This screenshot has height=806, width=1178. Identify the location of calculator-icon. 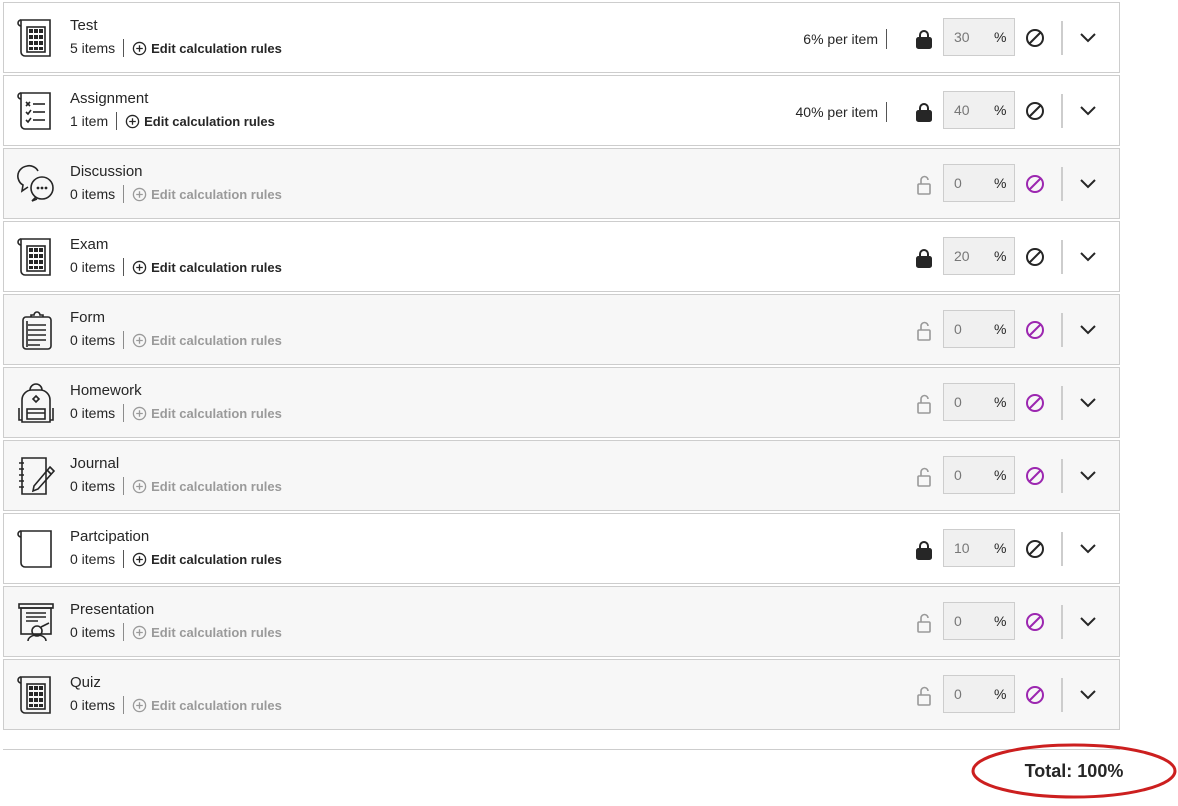
(36, 695).